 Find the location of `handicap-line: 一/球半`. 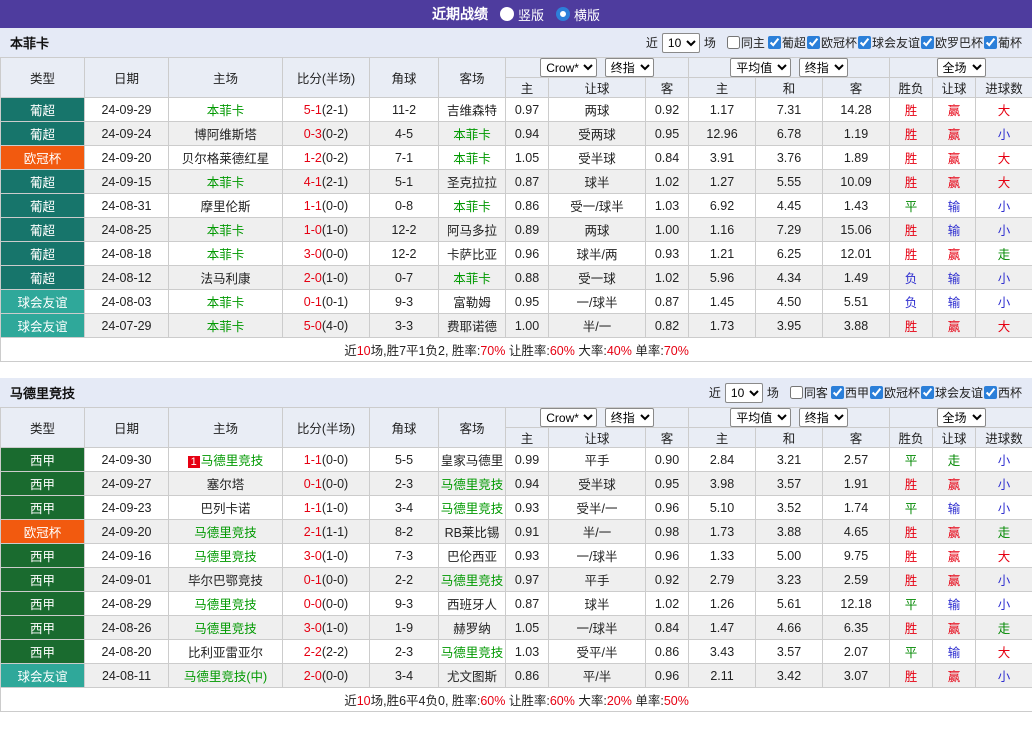

handicap-line: 一/球半 is located at coordinates (597, 555).